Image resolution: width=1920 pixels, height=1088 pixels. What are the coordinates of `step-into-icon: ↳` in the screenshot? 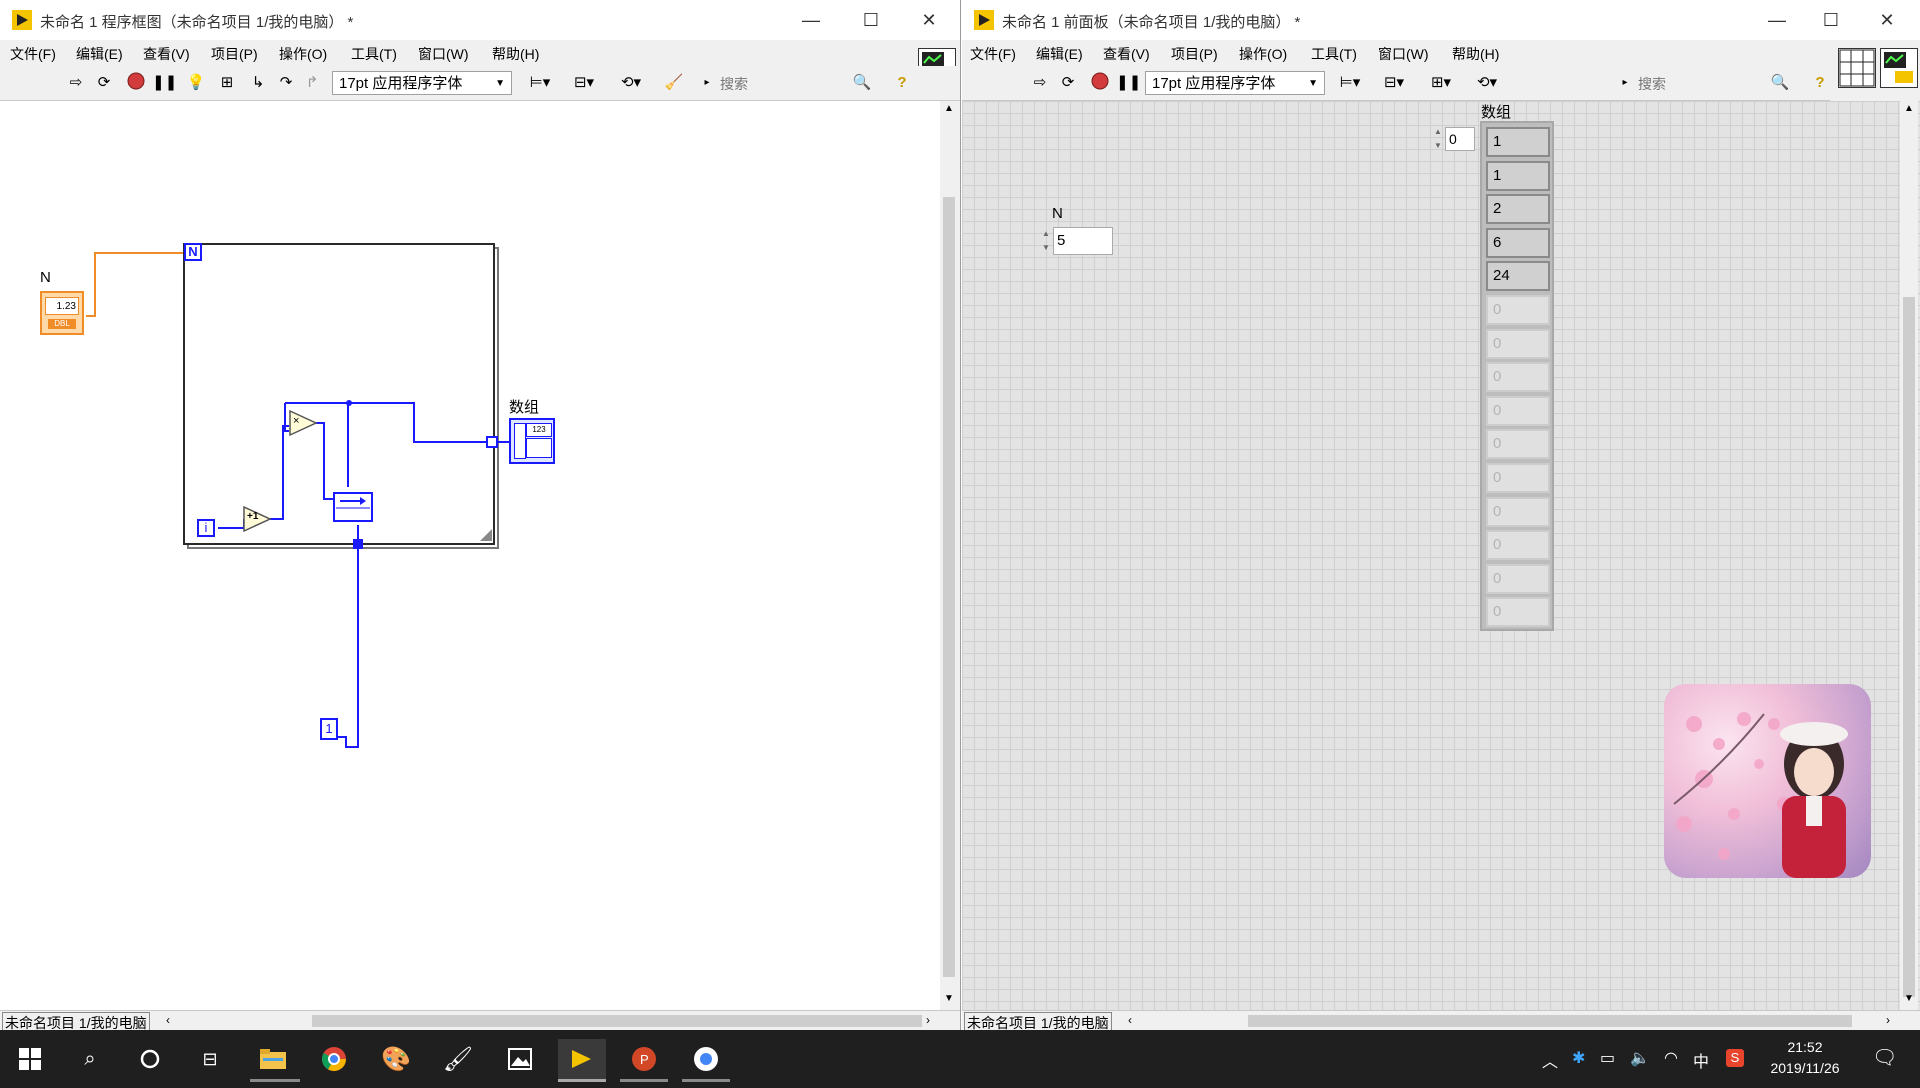 It's located at (258, 83).